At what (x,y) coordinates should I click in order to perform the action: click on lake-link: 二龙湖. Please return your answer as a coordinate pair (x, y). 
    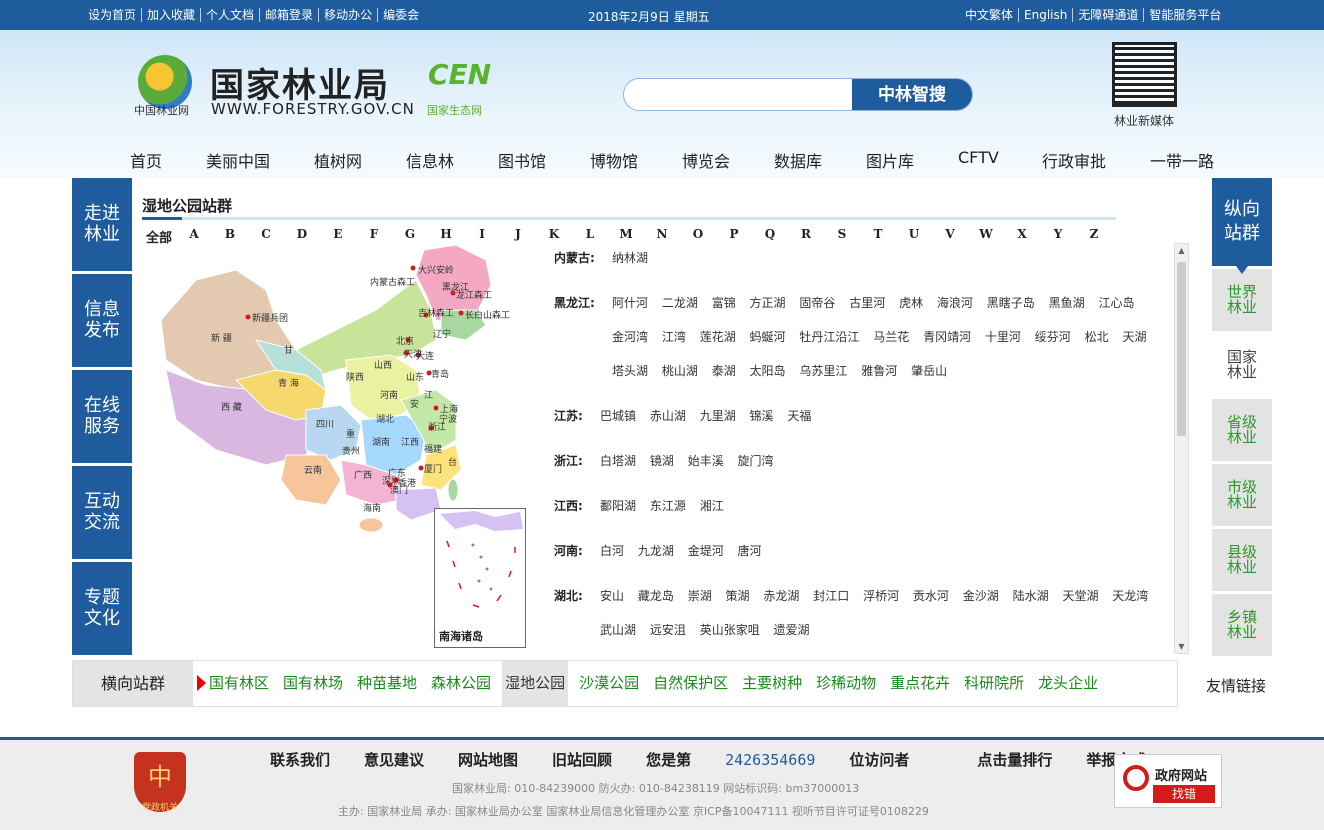
    Looking at the image, I should click on (680, 303).